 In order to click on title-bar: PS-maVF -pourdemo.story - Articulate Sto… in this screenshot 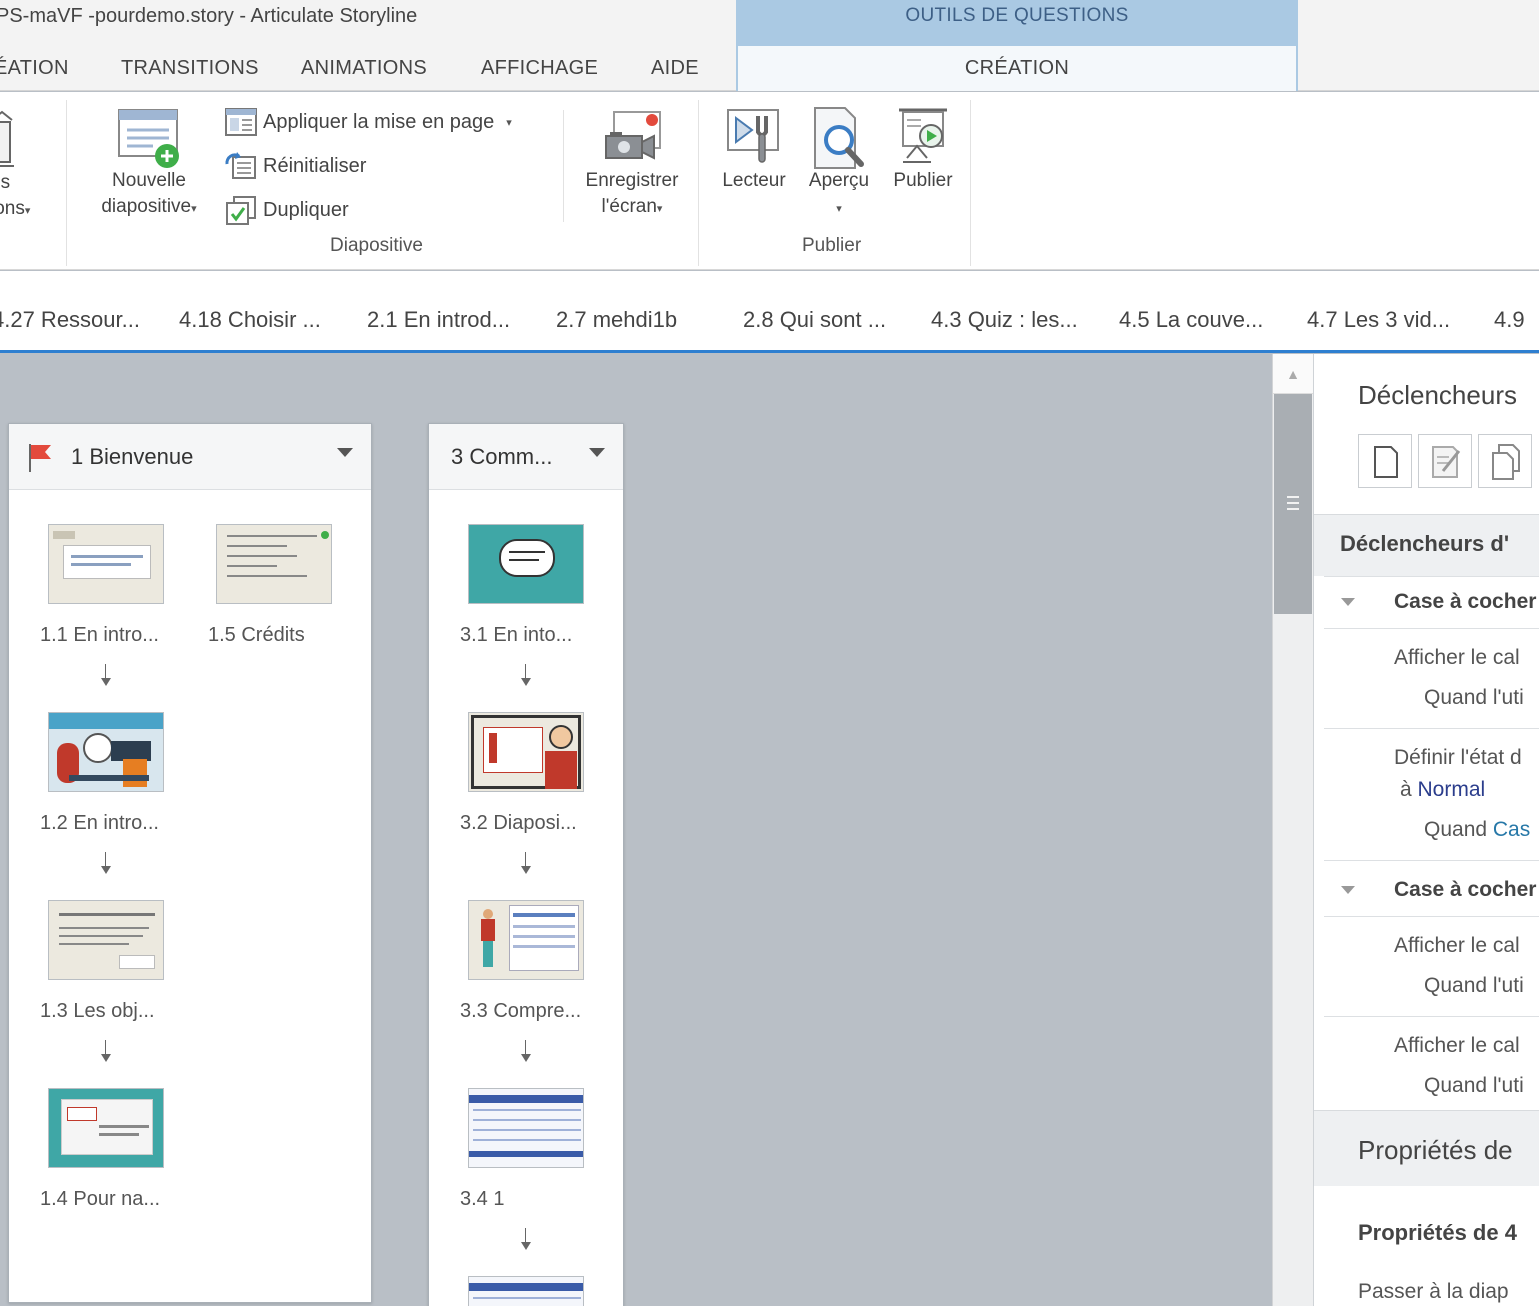, I will do `click(769, 23)`.